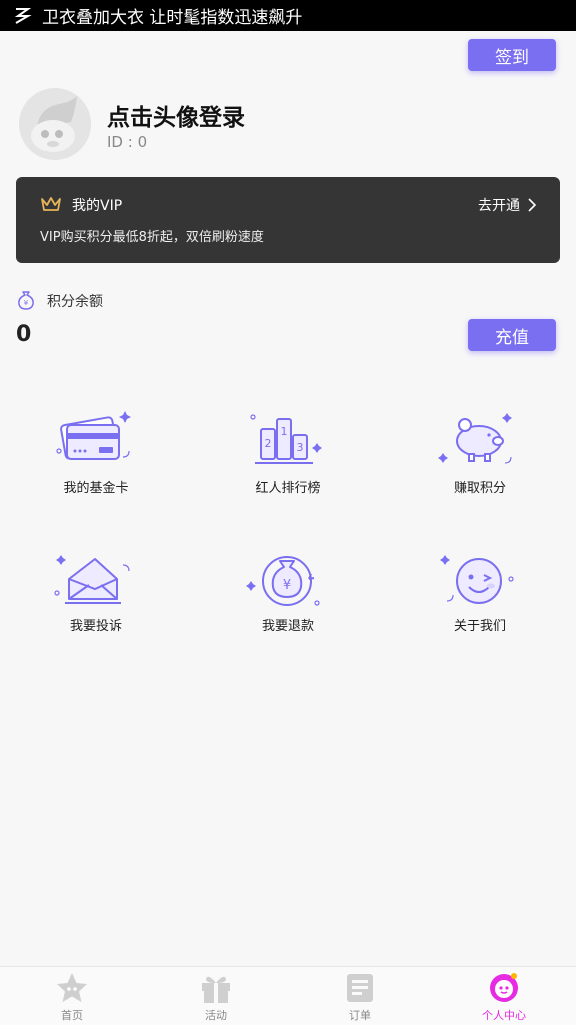 Image resolution: width=576 pixels, height=1025 pixels. Describe the element at coordinates (93, 435) in the screenshot. I see `fund-card-icon` at that location.